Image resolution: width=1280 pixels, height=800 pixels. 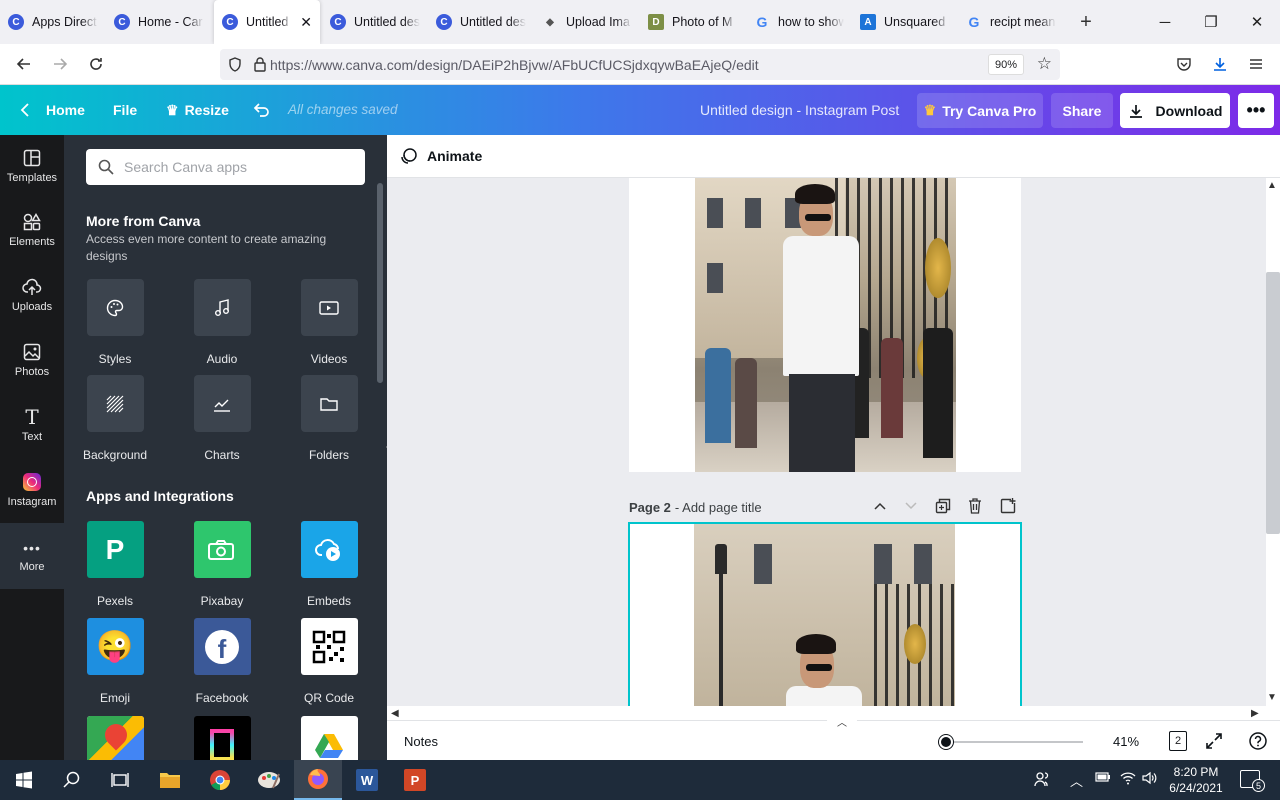 I want to click on reload-button, so click(x=96, y=64).